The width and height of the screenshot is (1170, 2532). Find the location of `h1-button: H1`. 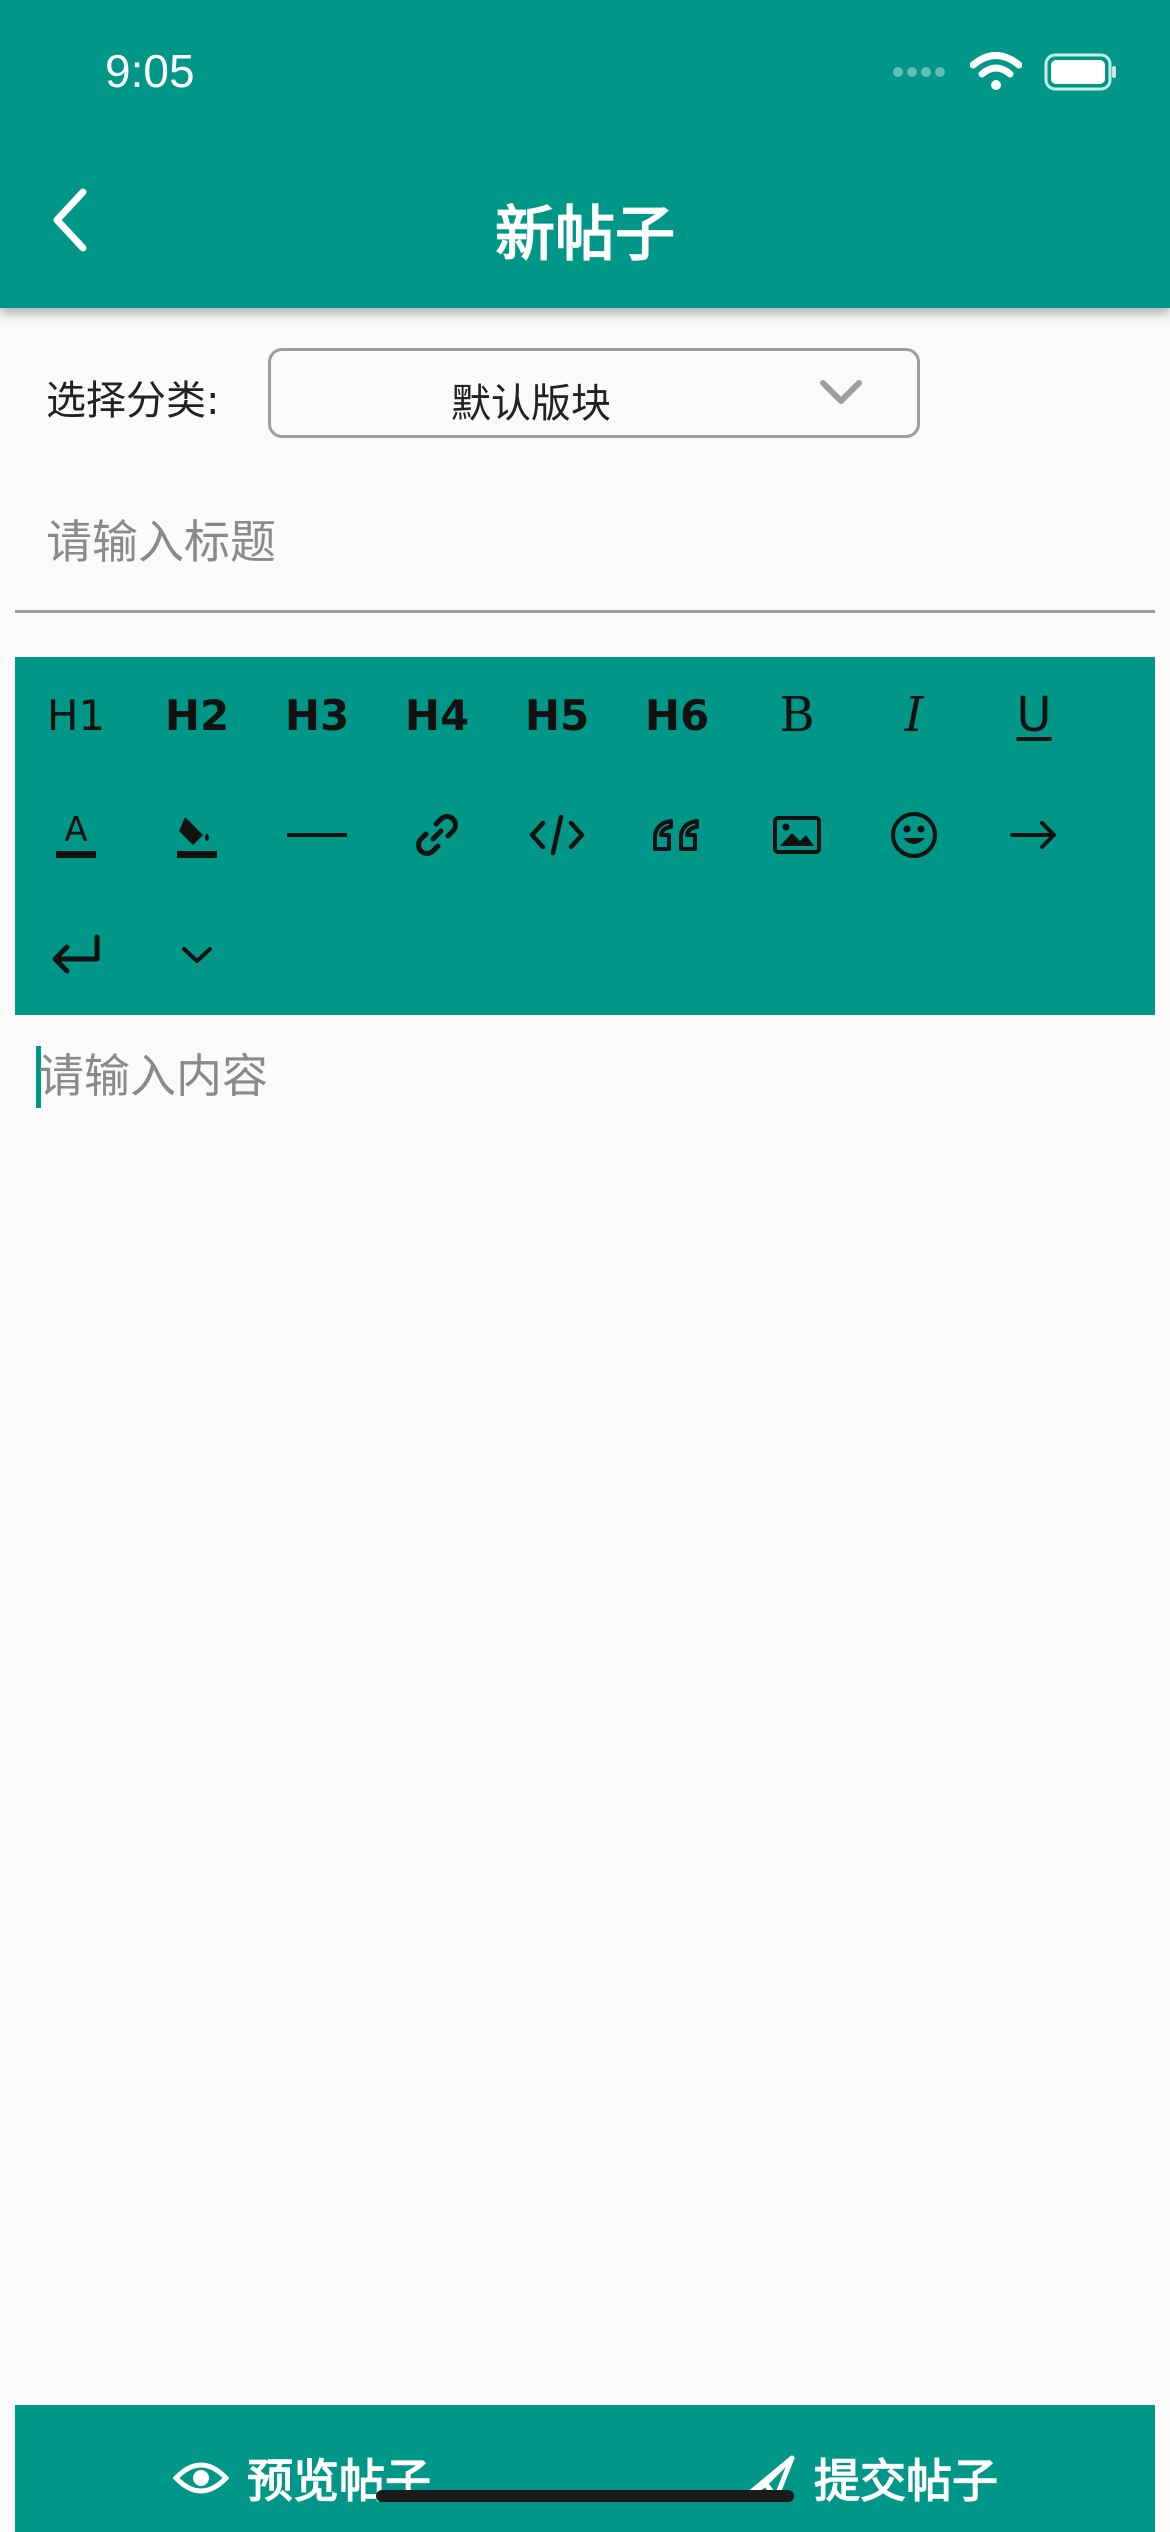

h1-button: H1 is located at coordinates (76, 715).